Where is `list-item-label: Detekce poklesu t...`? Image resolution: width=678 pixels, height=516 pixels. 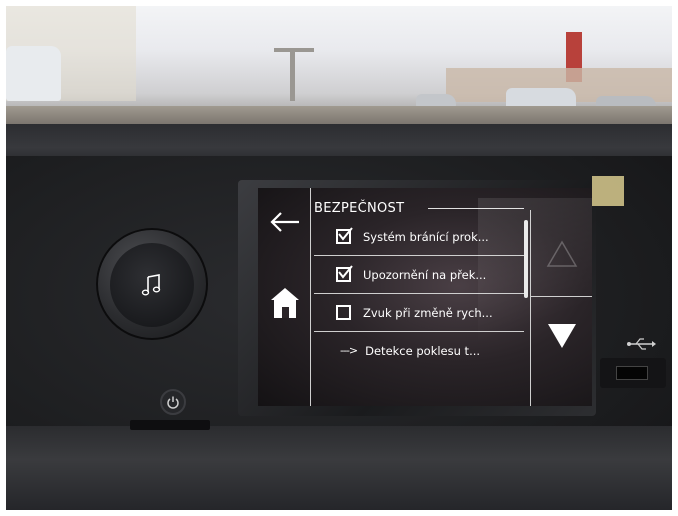
list-item-label: Detekce poklesu t... is located at coordinates (423, 350).